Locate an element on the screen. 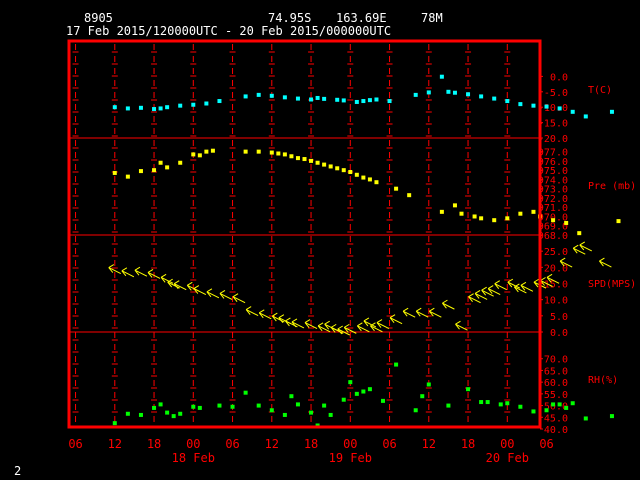 This screenshot has width=640, height=480. series-label-temperature: T(C) is located at coordinates (600, 90).